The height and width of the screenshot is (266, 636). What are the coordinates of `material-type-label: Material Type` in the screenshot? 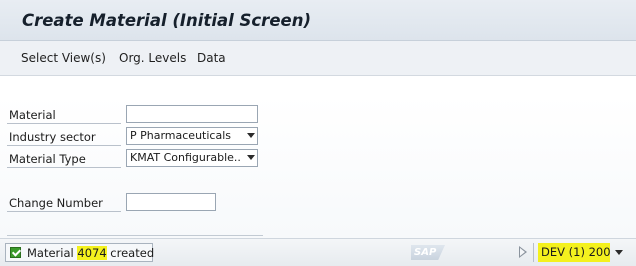 It's located at (64, 159).